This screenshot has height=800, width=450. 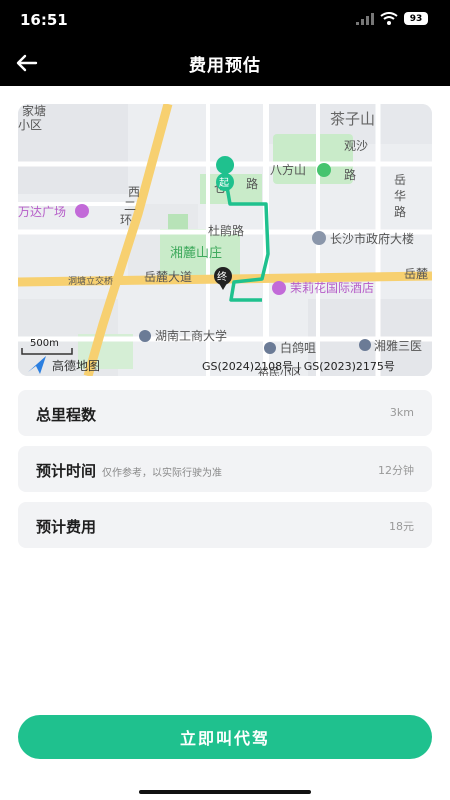 I want to click on map-label: 小区, so click(x=30, y=125).